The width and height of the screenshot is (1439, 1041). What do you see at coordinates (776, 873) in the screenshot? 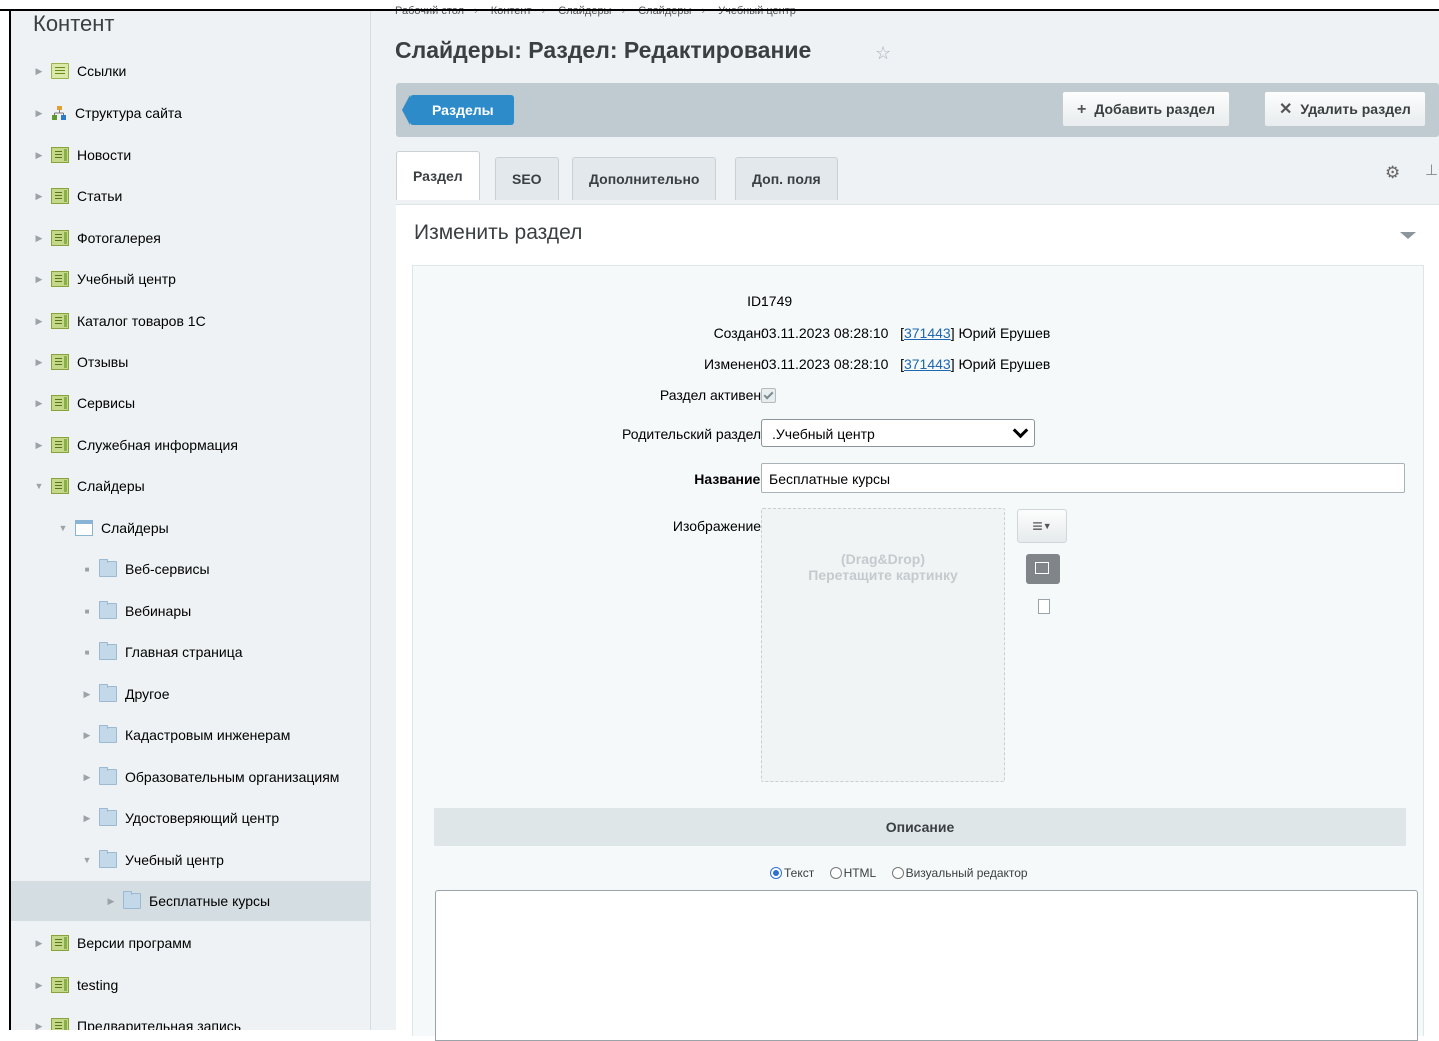
I see `radio-text` at bounding box center [776, 873].